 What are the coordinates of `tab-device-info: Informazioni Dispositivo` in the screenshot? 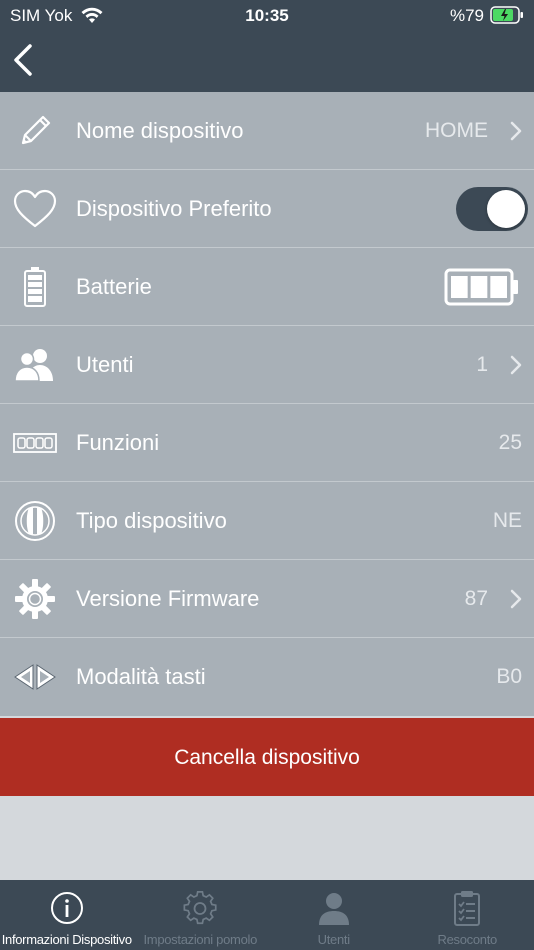 It's located at (67, 915).